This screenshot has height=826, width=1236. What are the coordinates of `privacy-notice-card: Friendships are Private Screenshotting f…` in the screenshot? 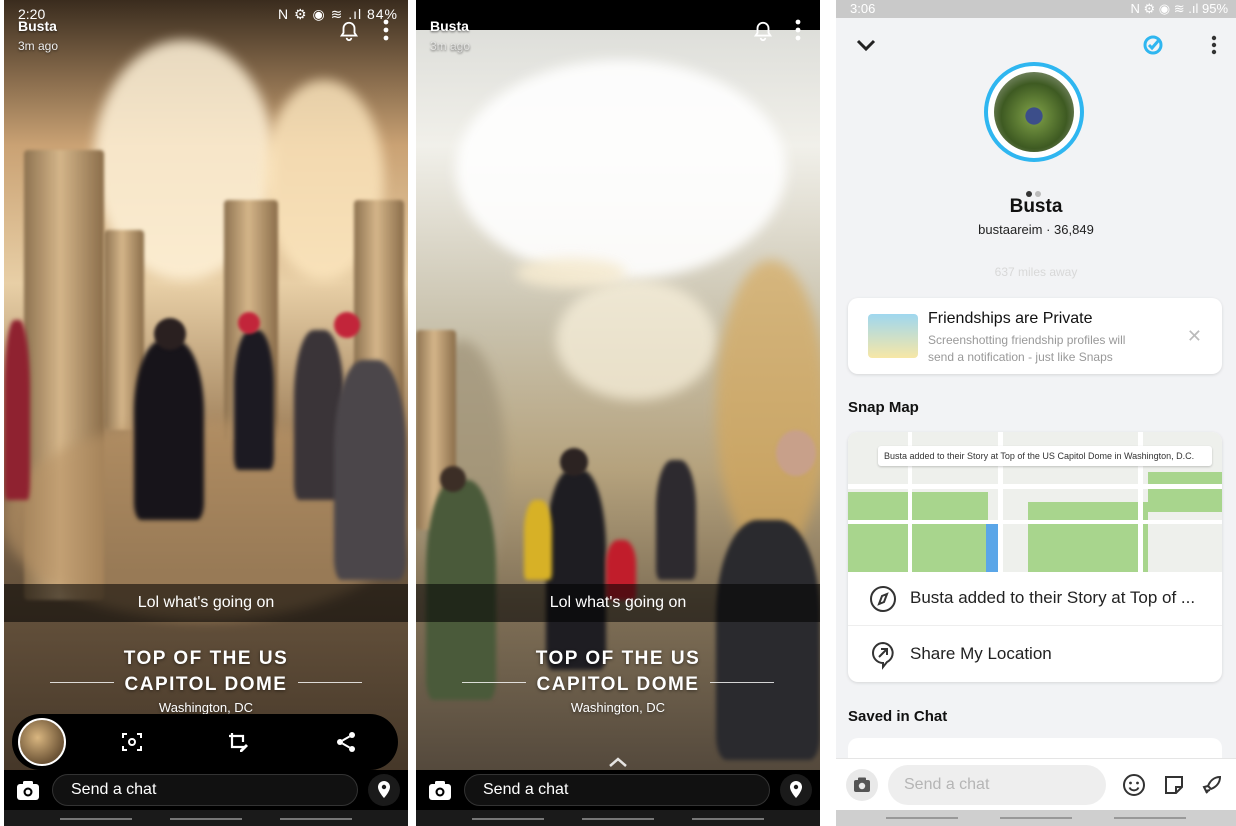 It's located at (1035, 336).